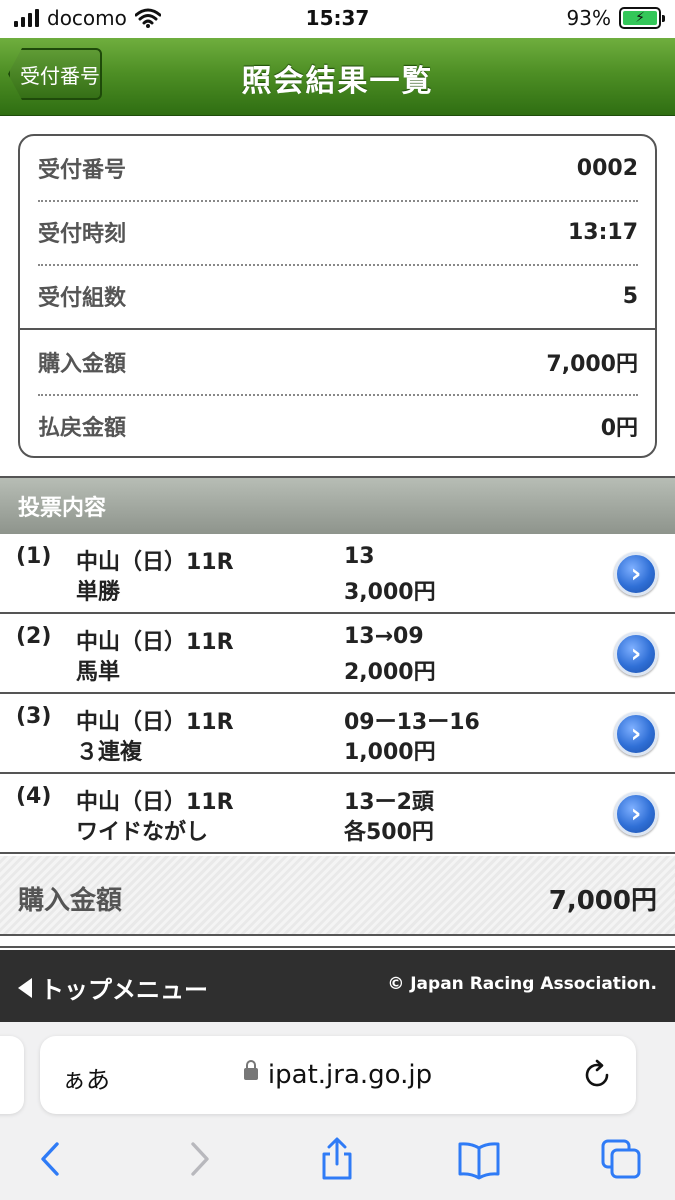  Describe the element at coordinates (592, 364) in the screenshot. I see `summary-value: 7,000円` at that location.